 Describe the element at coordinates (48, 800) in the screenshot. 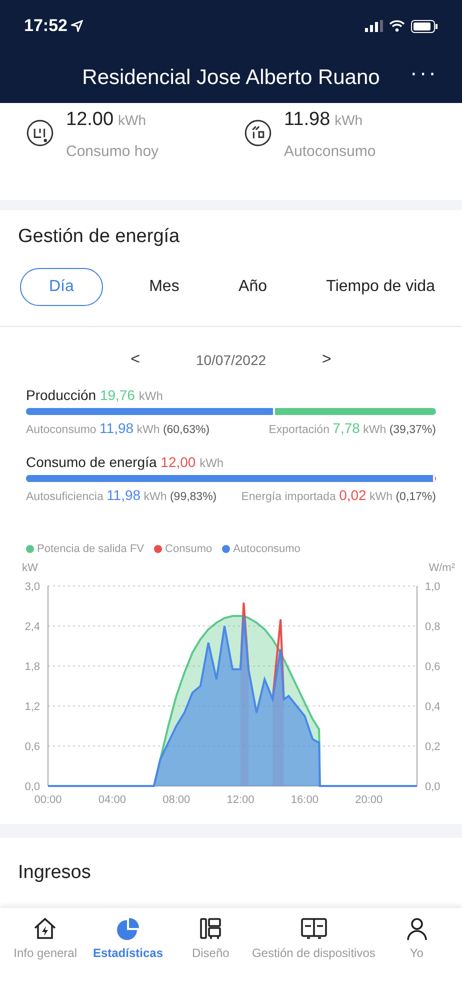

I see `tick-label: 00:00` at that location.